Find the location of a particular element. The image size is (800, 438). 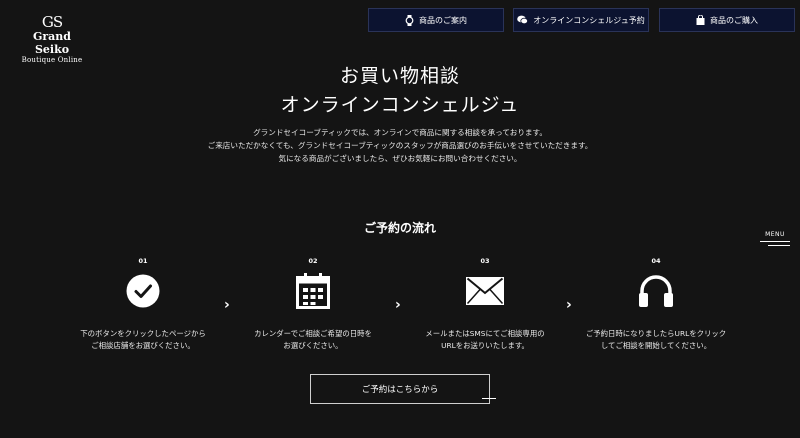

step-text-line: カレンダーでご相談ご希望の日時を is located at coordinates (313, 333).